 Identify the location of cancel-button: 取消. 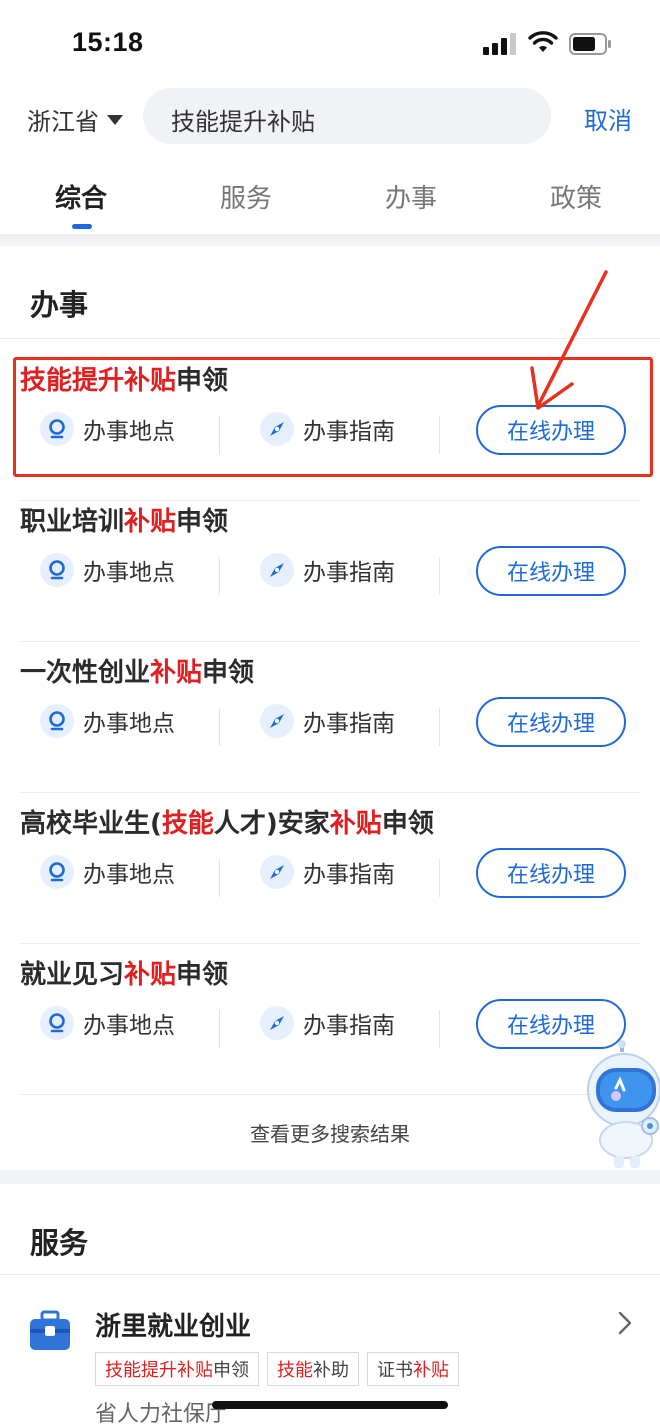
(608, 118).